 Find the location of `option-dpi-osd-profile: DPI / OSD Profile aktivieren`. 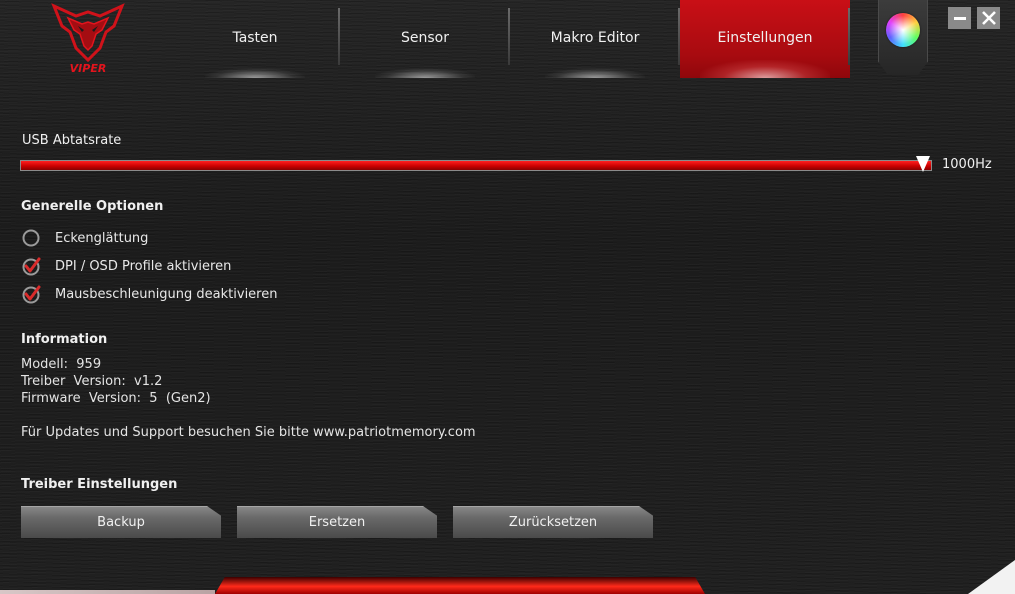

option-dpi-osd-profile: DPI / OSD Profile aktivieren is located at coordinates (126, 266).